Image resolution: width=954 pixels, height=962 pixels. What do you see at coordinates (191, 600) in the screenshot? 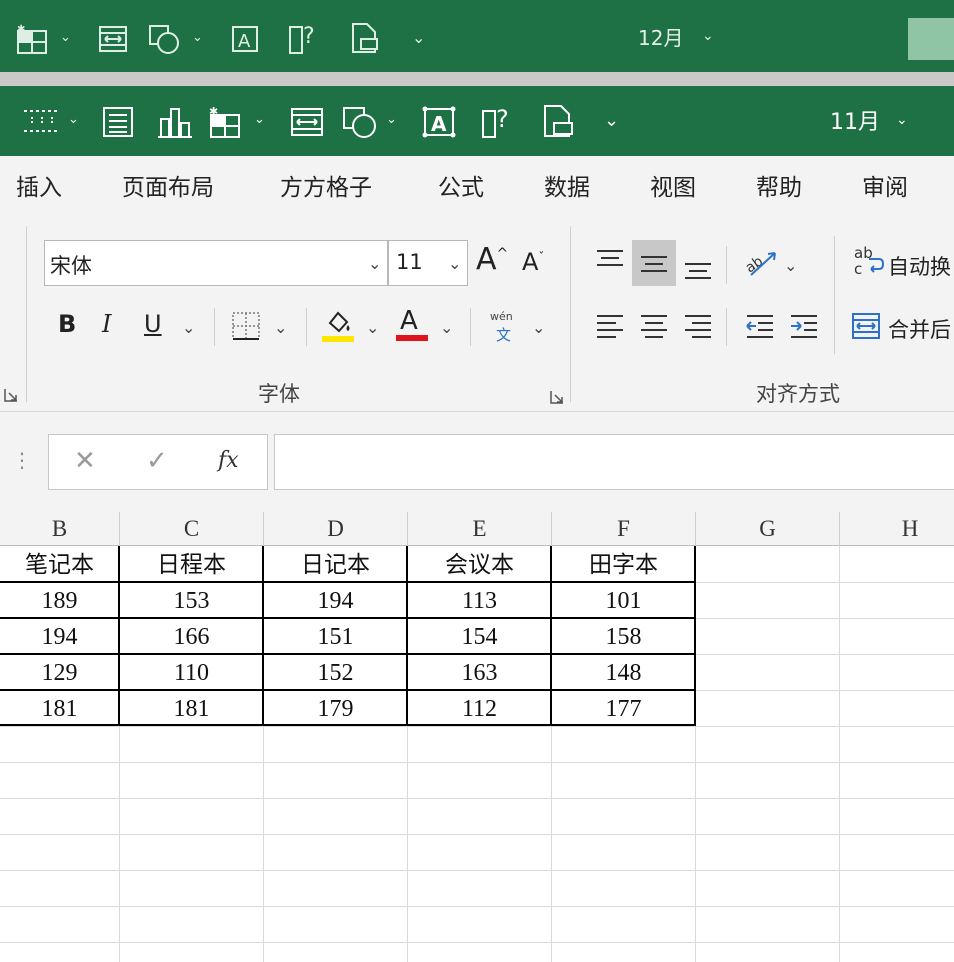
I see `table-cell: 153` at bounding box center [191, 600].